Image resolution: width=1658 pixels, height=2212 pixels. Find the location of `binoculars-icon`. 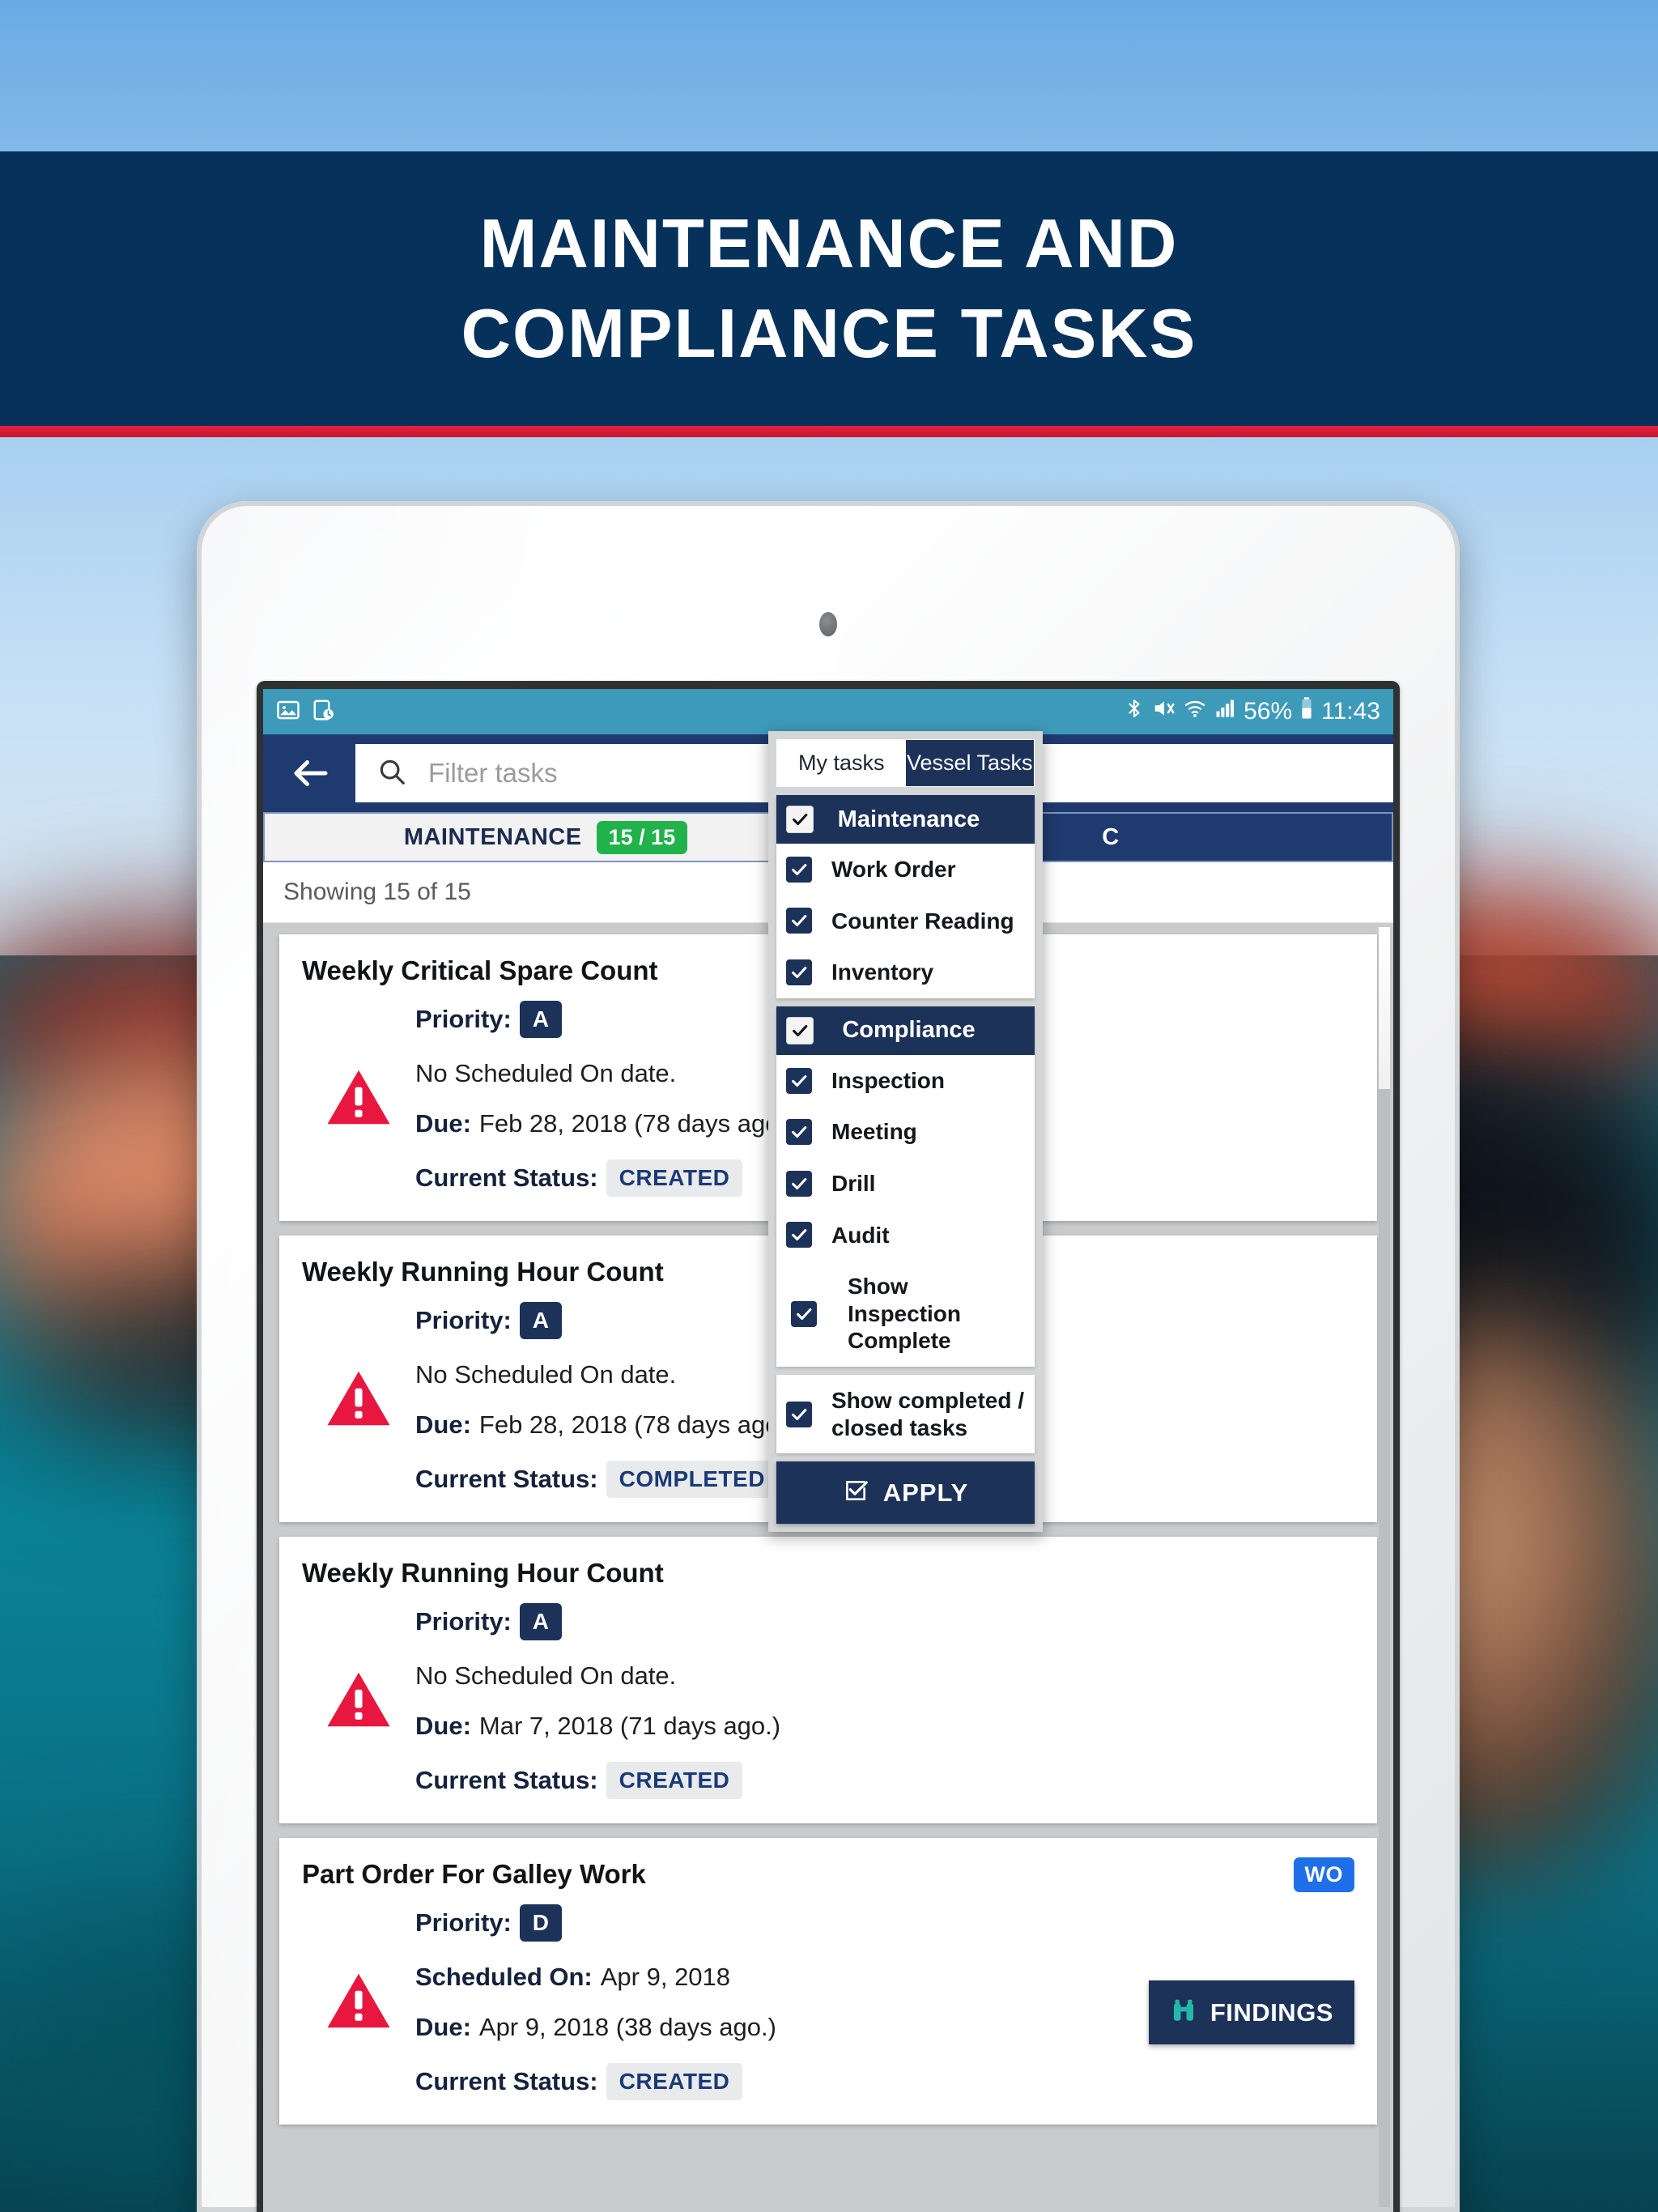

binoculars-icon is located at coordinates (1183, 2013).